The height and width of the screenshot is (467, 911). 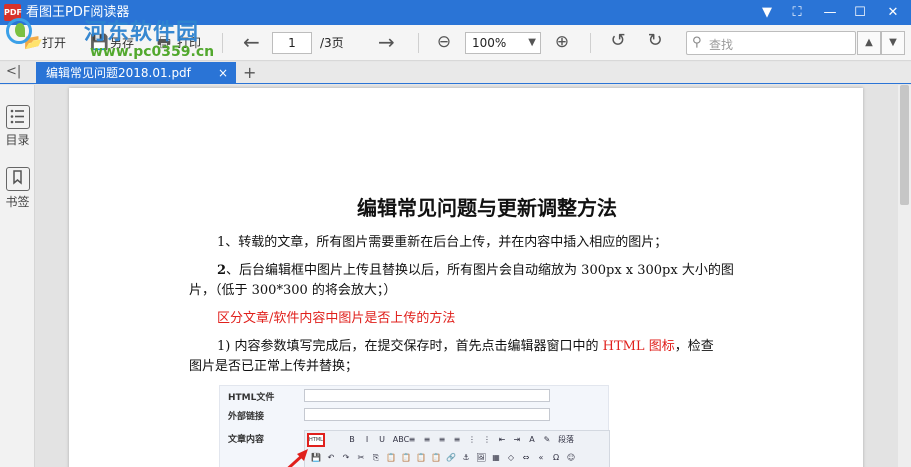 I want to click on left-sidebar: 目录 书签, so click(x=17, y=276).